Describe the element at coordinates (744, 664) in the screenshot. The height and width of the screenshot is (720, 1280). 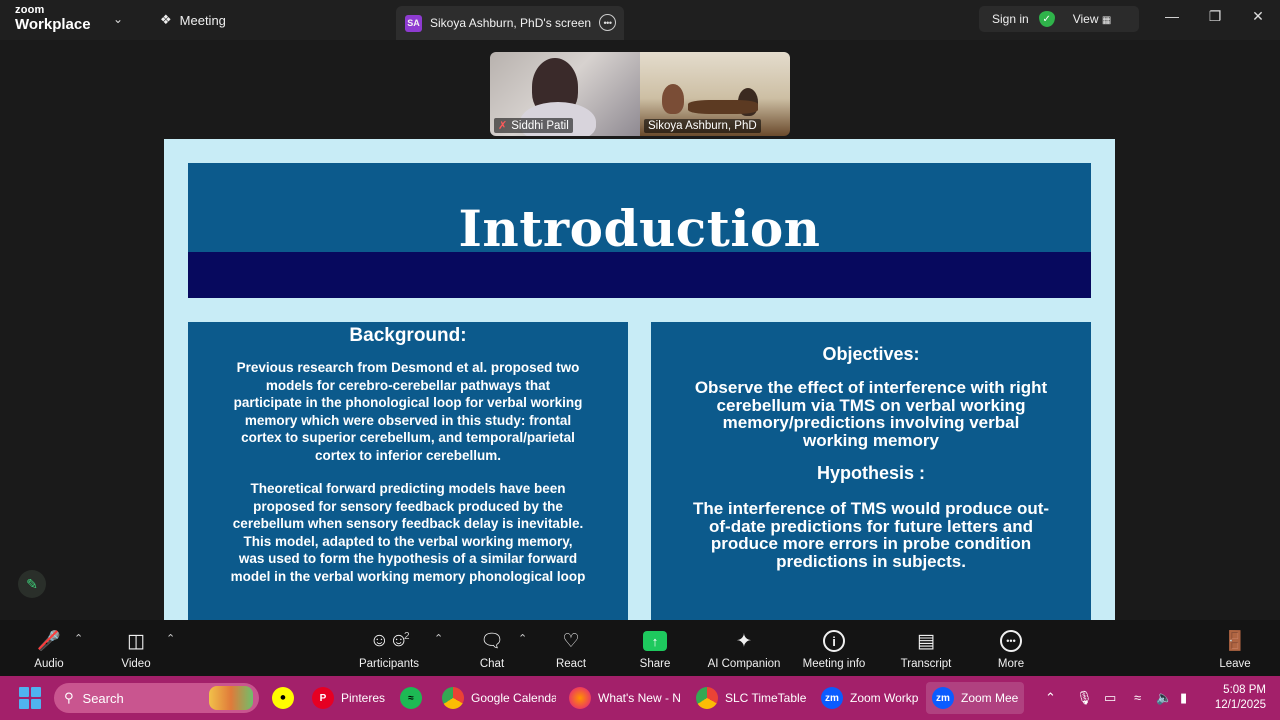
I see `ai-companion-label: AI Companion` at that location.